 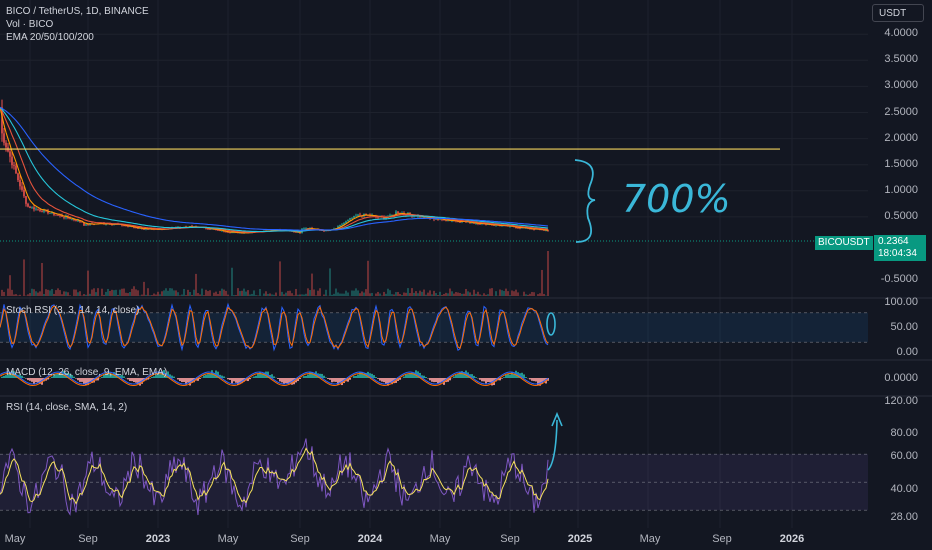 What do you see at coordinates (900, 248) in the screenshot?
I see `last-price-tag: 0.2364 18:04:34` at bounding box center [900, 248].